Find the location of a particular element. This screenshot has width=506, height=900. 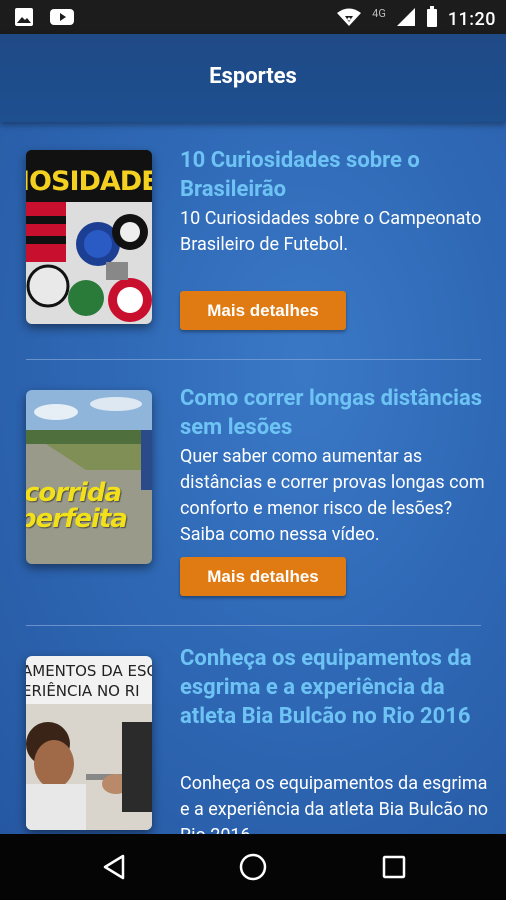

image-icon is located at coordinates (24, 19).